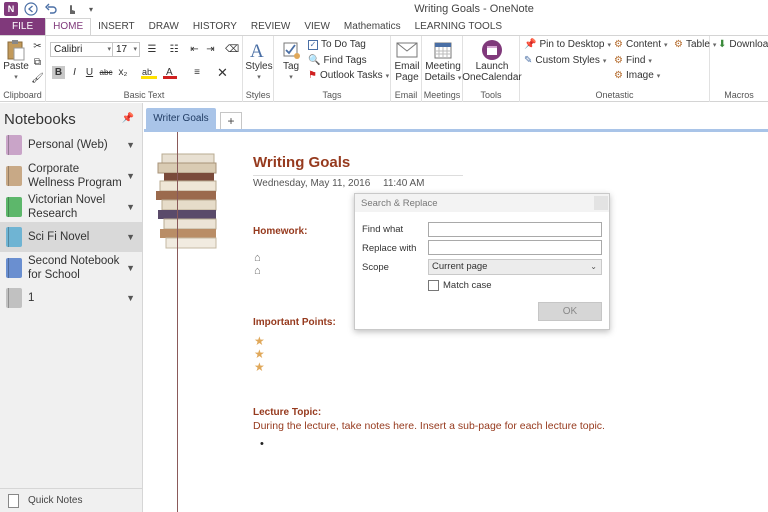 The width and height of the screenshot is (768, 512). I want to click on quick-notes: Quick Notes, so click(71, 500).